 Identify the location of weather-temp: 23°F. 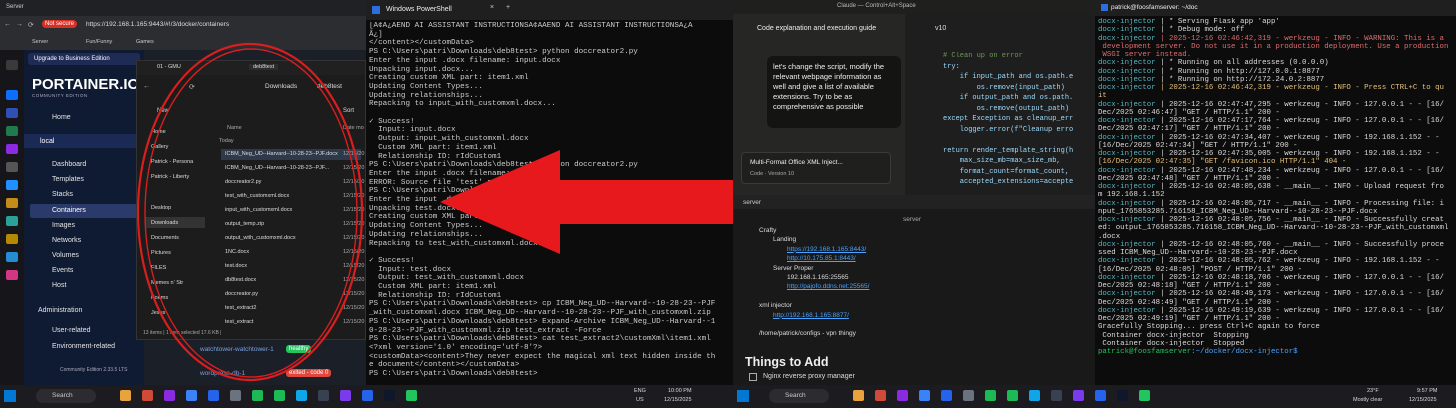
(1373, 391).